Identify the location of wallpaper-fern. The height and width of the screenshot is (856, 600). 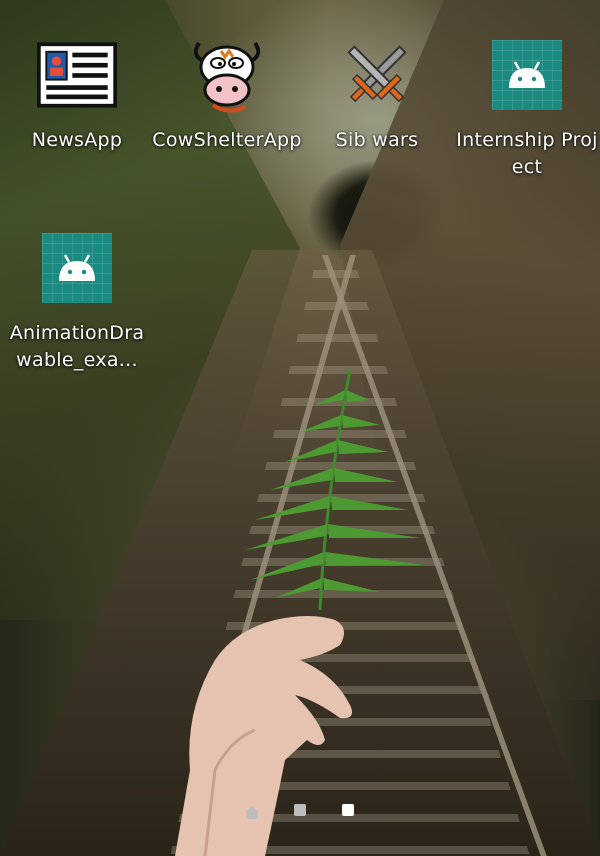
(335, 490).